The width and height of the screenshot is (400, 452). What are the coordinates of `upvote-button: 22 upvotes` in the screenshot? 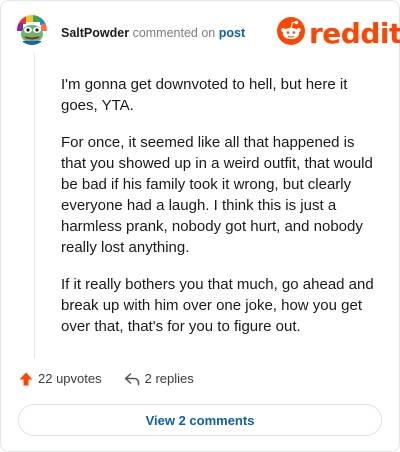 It's located at (60, 378).